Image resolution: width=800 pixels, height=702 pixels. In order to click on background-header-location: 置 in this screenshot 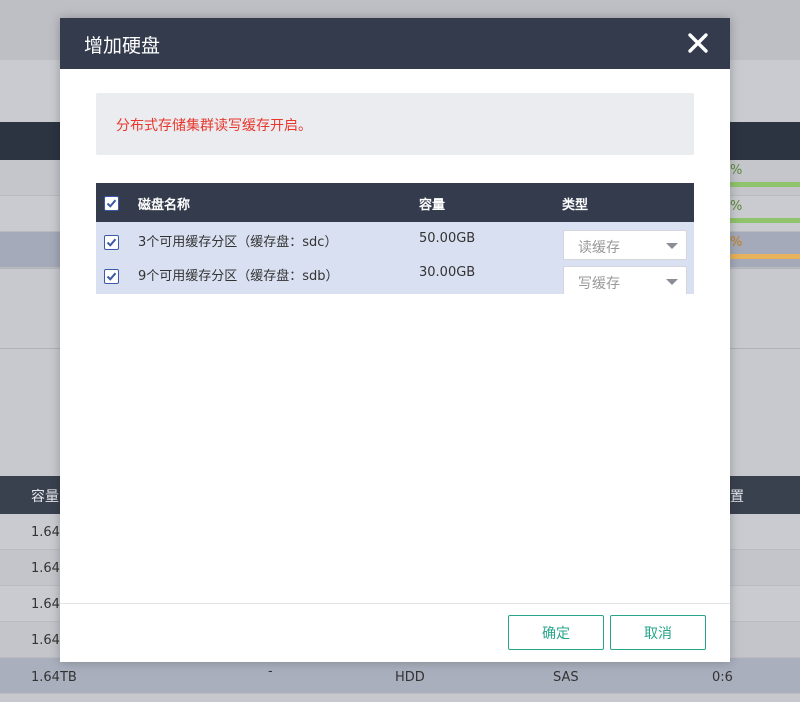, I will do `click(737, 497)`.